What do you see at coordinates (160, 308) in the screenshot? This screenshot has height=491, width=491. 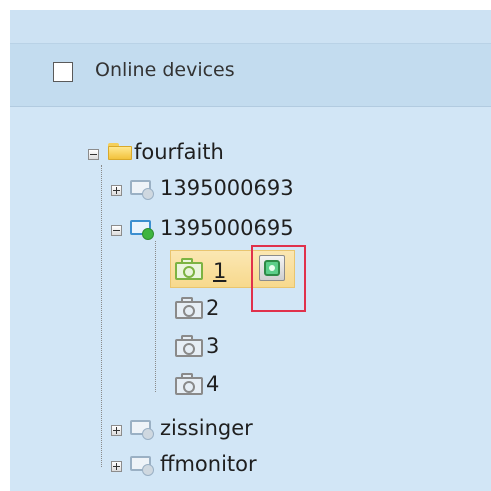 I see `tree-node-channel: 2` at bounding box center [160, 308].